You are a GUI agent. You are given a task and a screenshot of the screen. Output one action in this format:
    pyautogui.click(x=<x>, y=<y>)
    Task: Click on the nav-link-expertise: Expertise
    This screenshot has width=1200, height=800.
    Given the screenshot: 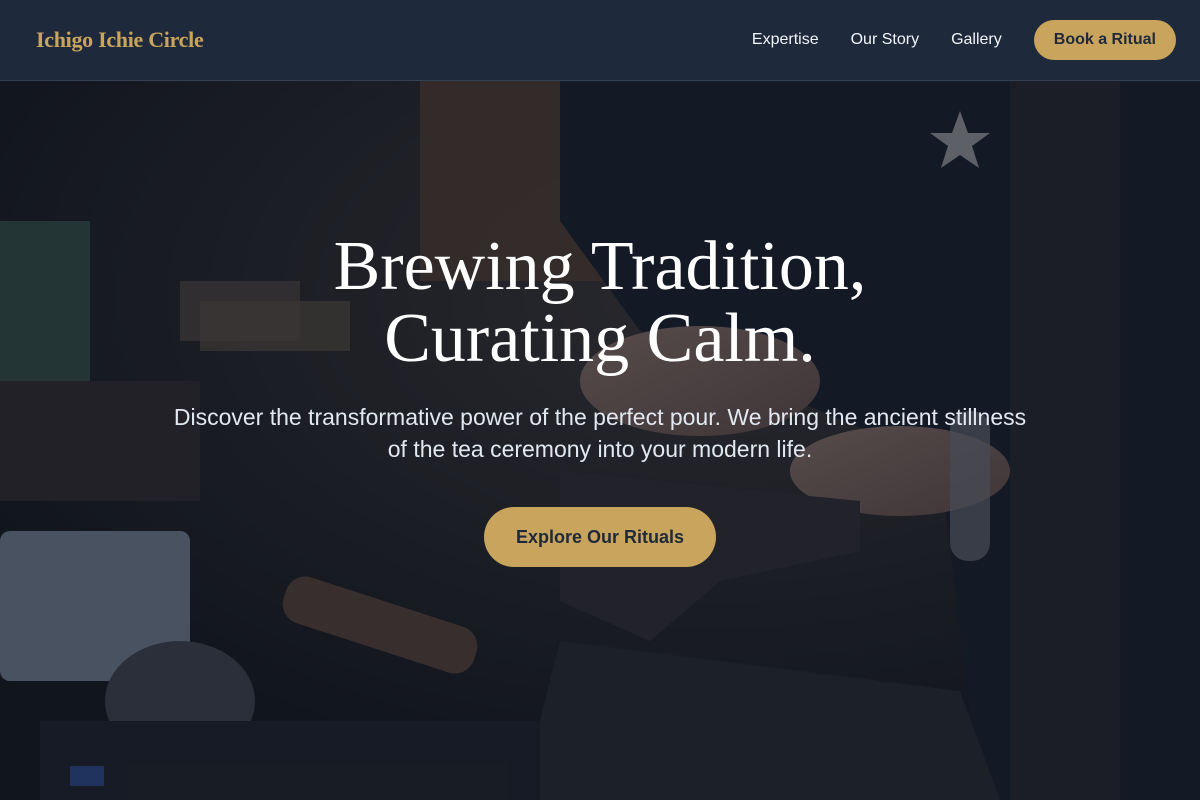 What is the action you would take?
    pyautogui.click(x=785, y=40)
    